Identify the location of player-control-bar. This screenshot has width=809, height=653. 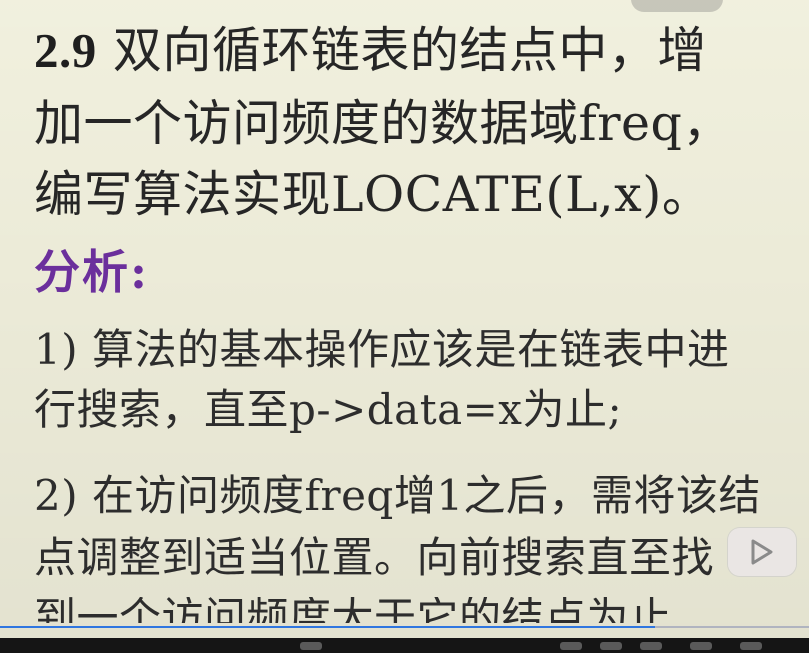
(404, 645).